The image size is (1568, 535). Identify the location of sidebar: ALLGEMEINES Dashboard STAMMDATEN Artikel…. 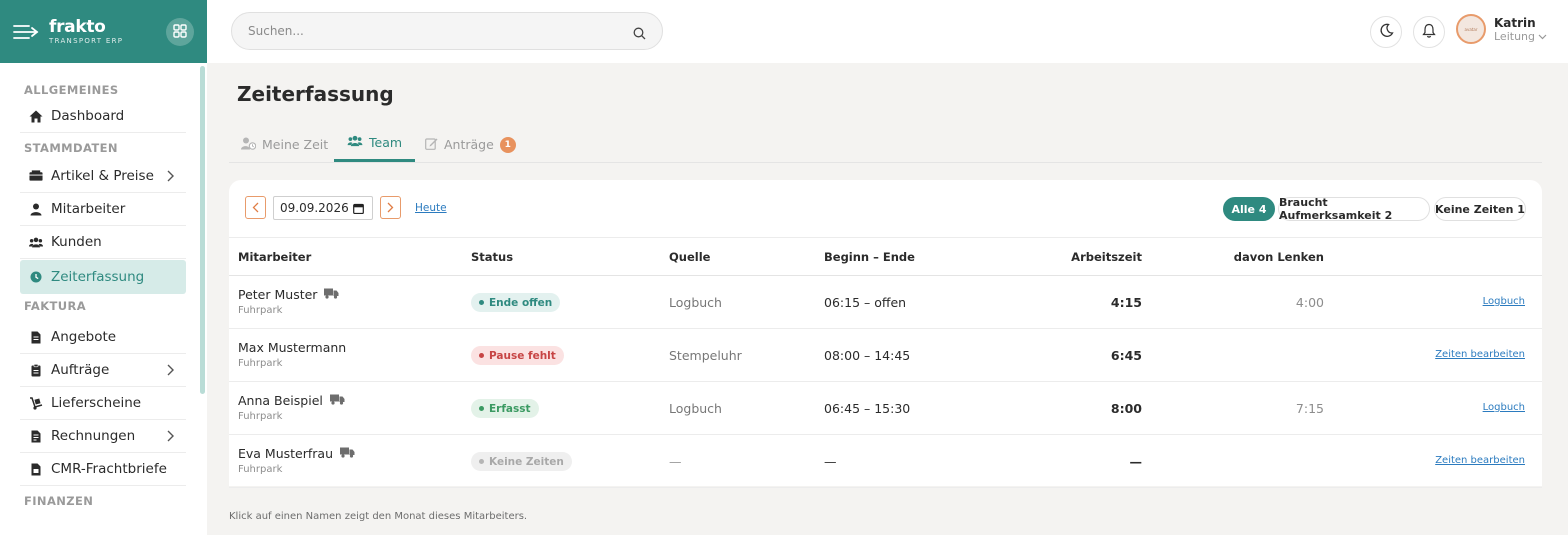
(103, 299).